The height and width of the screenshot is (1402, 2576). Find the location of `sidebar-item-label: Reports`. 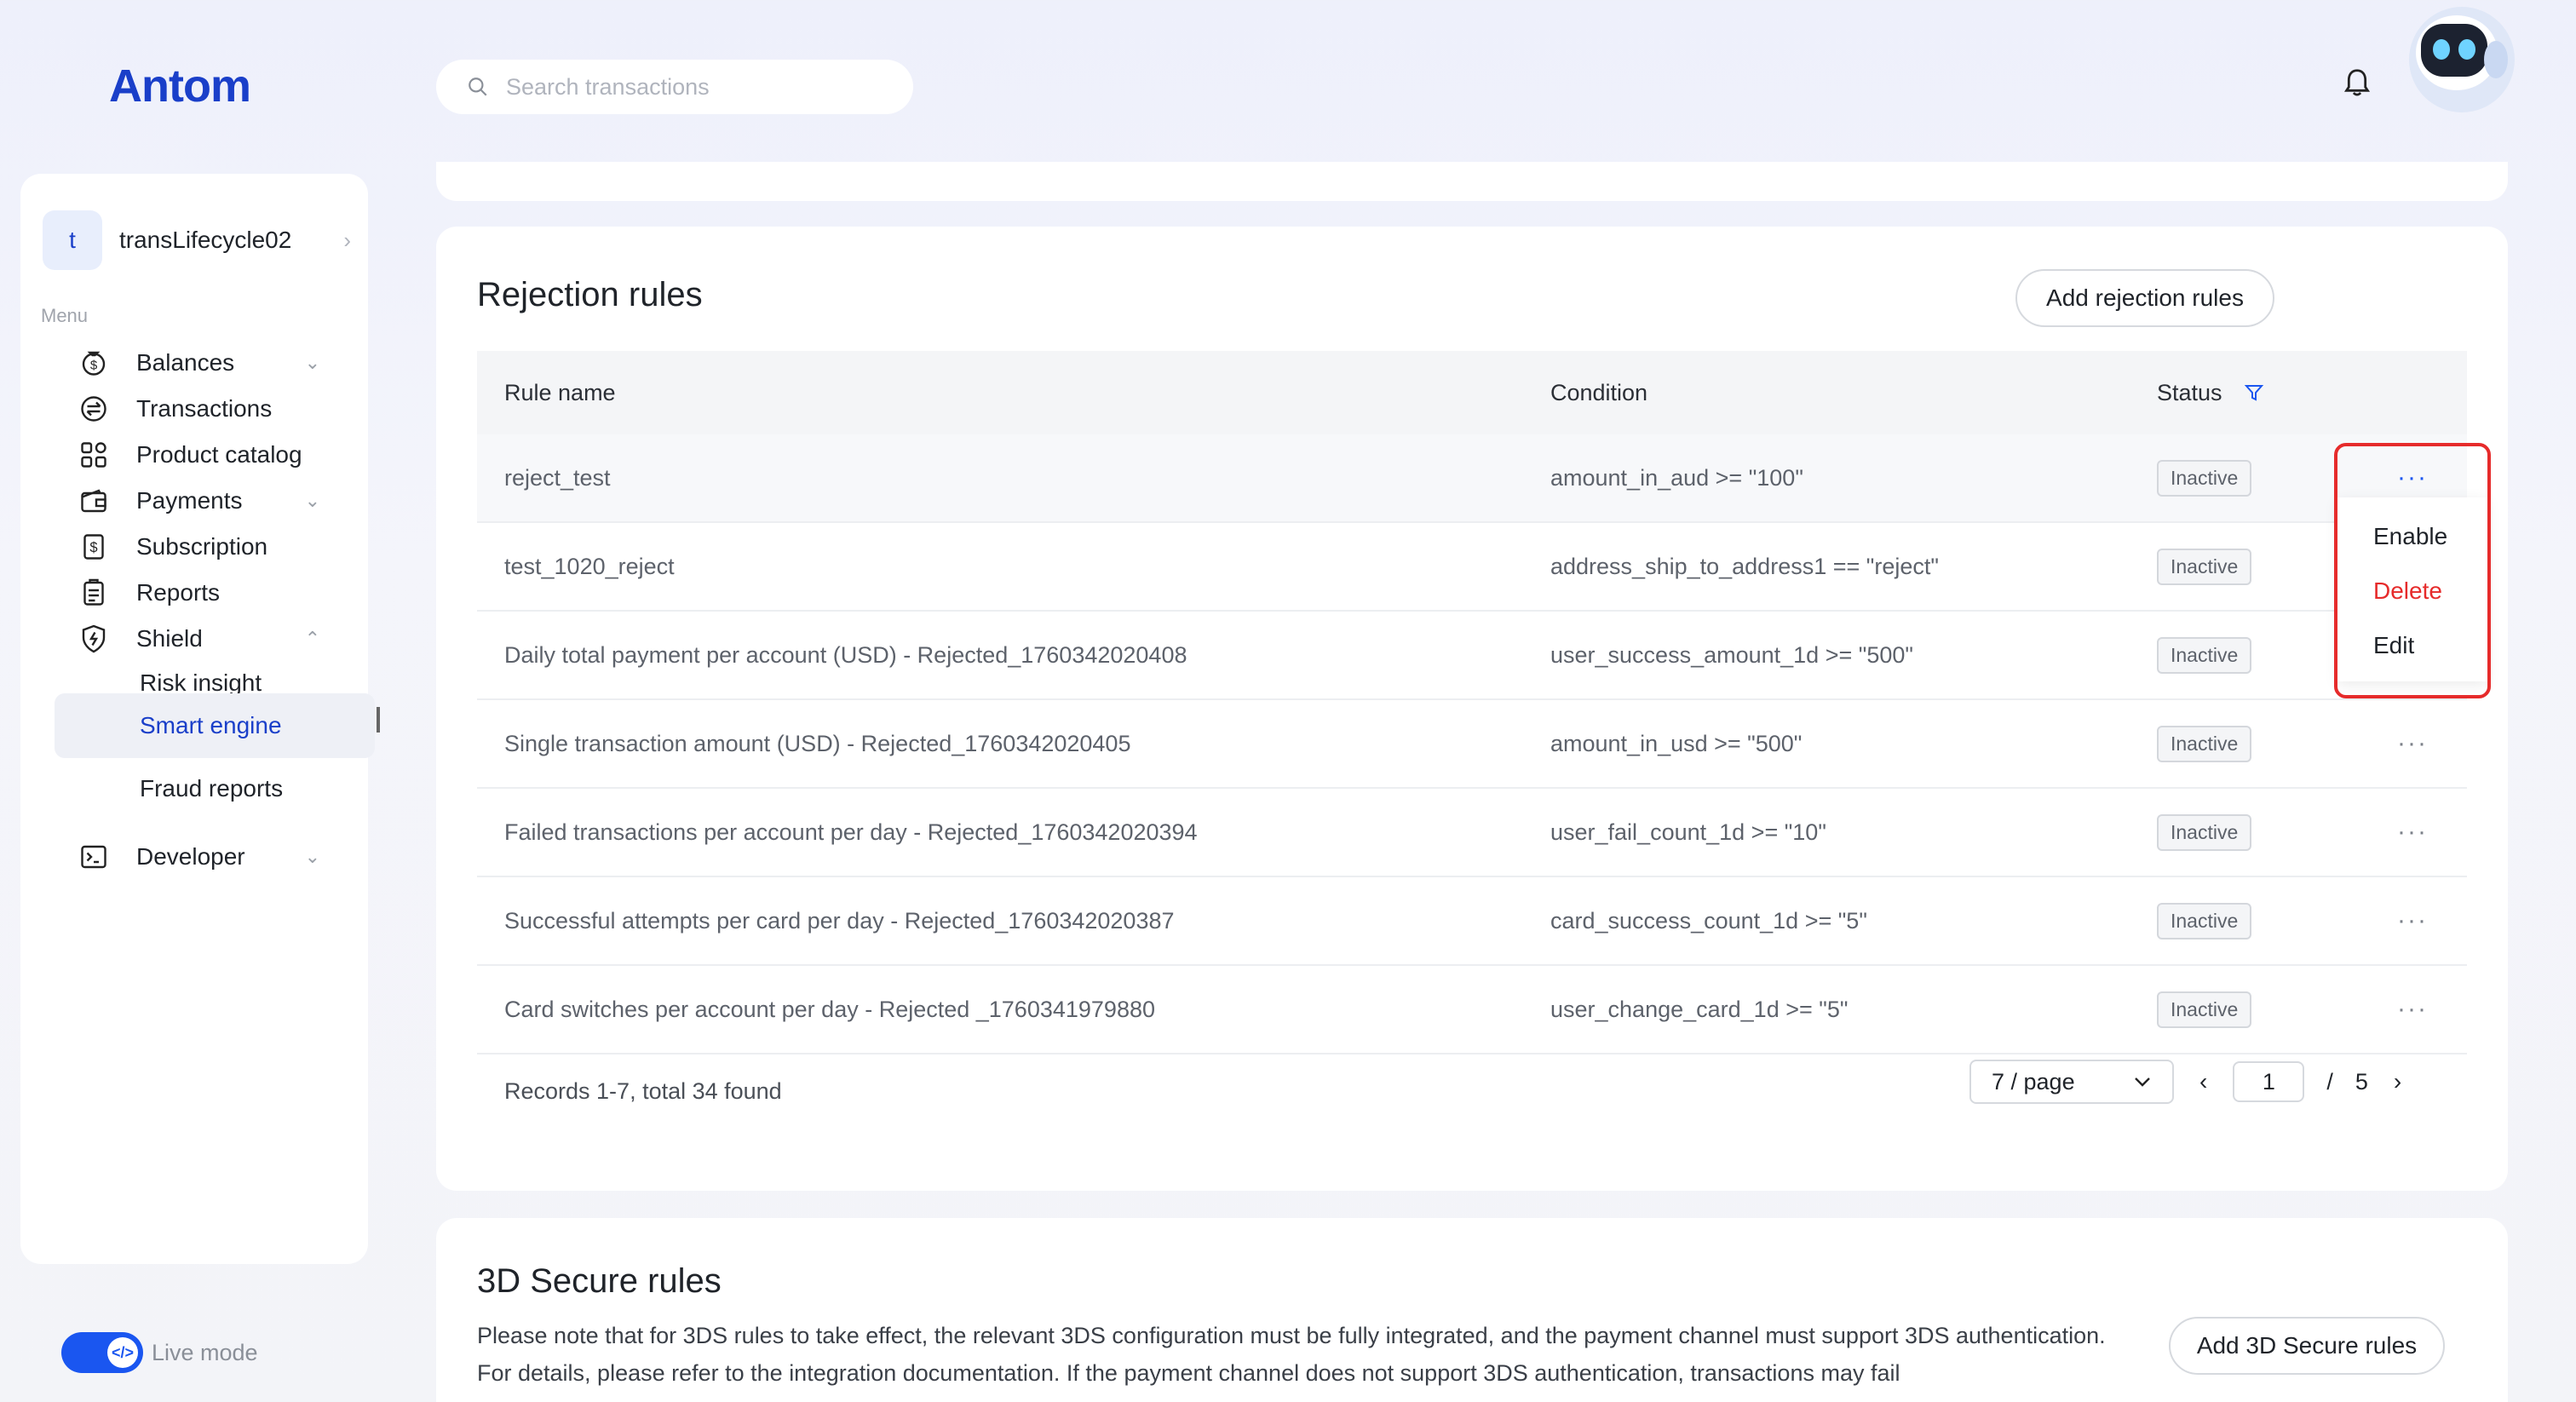

sidebar-item-label: Reports is located at coordinates (179, 592).